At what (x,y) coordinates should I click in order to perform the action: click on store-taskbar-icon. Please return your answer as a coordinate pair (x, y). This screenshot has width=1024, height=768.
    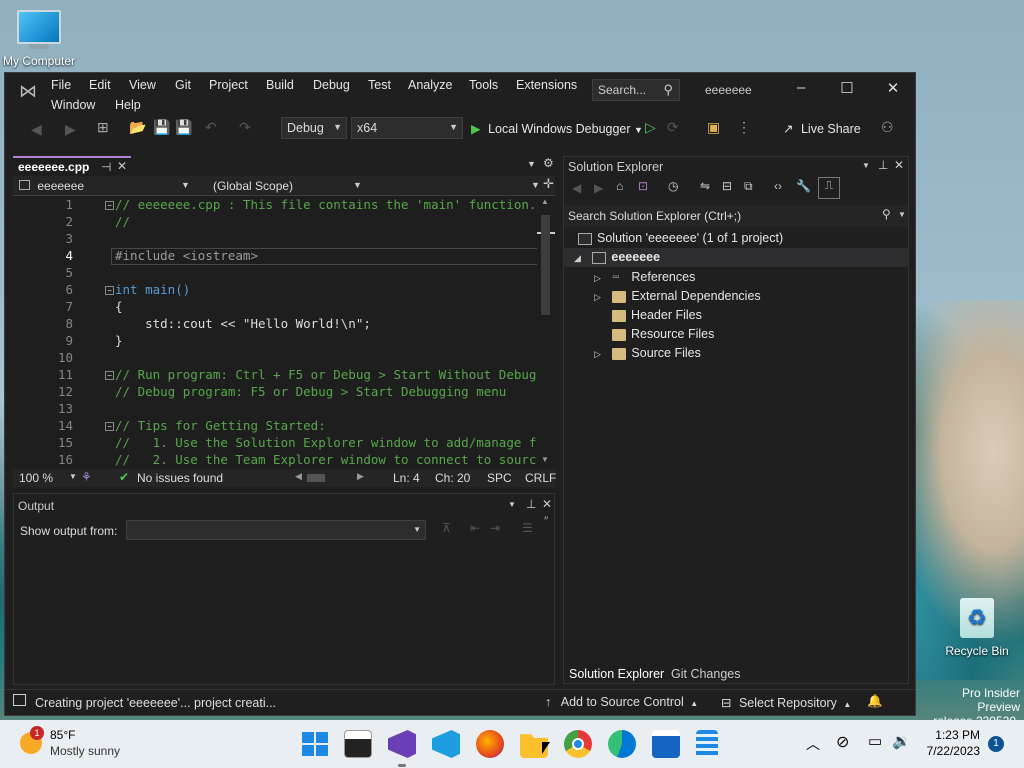
    Looking at the image, I should click on (666, 744).